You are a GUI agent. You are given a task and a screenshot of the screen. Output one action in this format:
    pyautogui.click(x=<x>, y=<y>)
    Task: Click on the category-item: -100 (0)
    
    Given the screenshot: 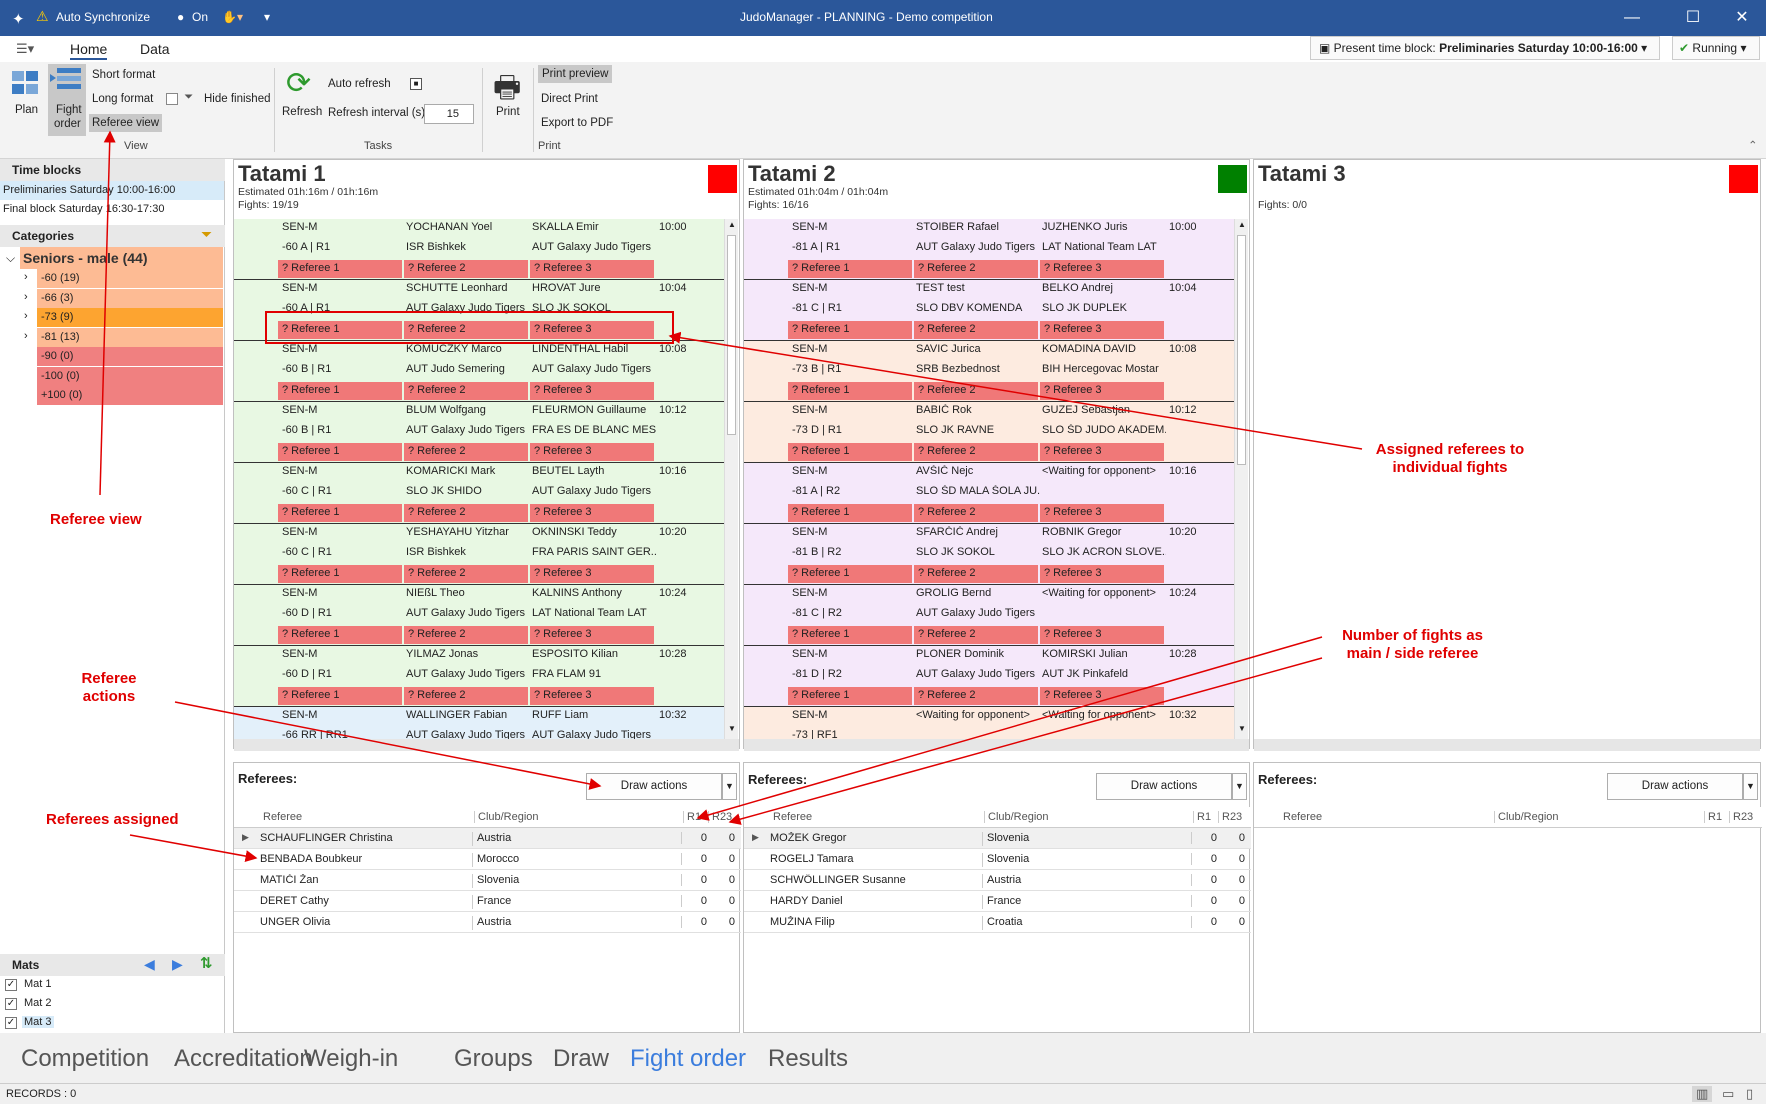 What is the action you would take?
    pyautogui.click(x=130, y=376)
    